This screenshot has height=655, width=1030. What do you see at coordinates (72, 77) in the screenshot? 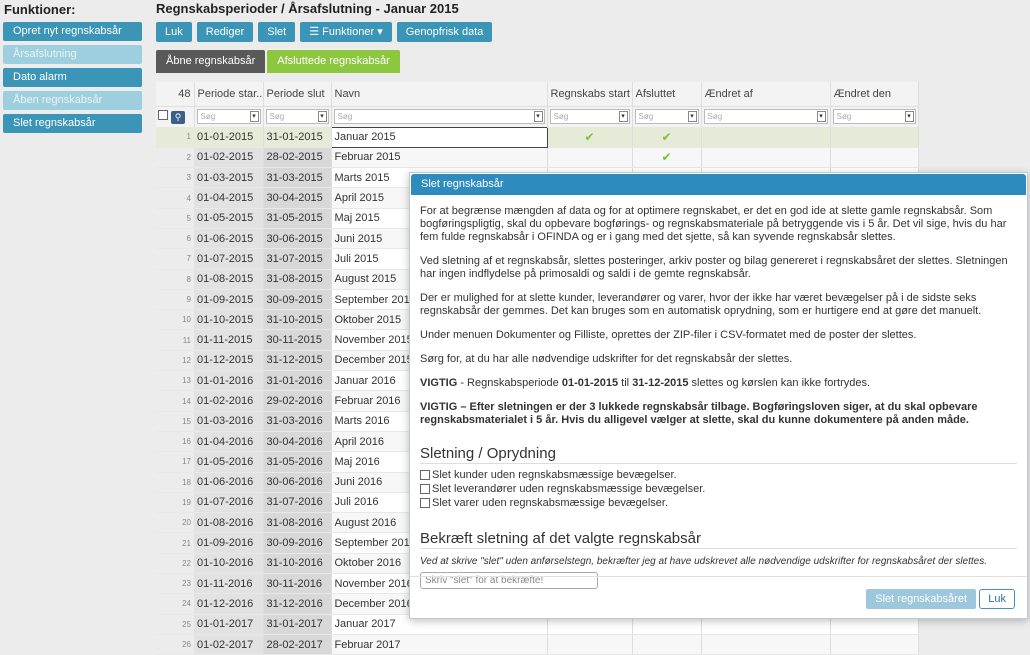
I see `date-alarm-button: Dato alarm` at bounding box center [72, 77].